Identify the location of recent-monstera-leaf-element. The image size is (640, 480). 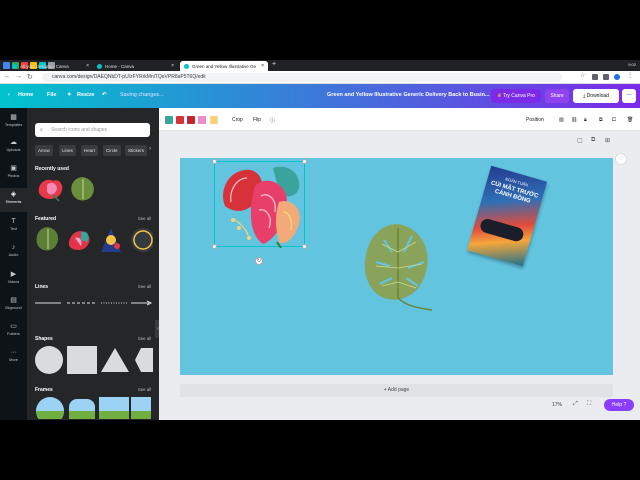
(83, 189).